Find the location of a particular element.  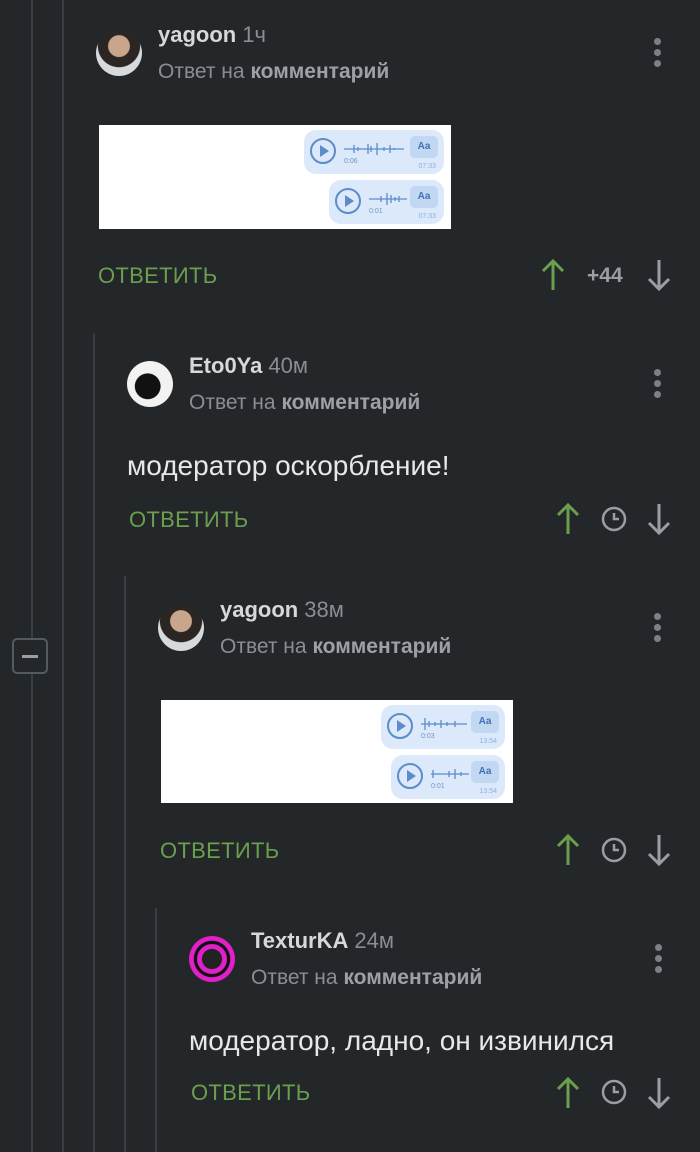

author-label: Eto0Ya is located at coordinates (225, 365).